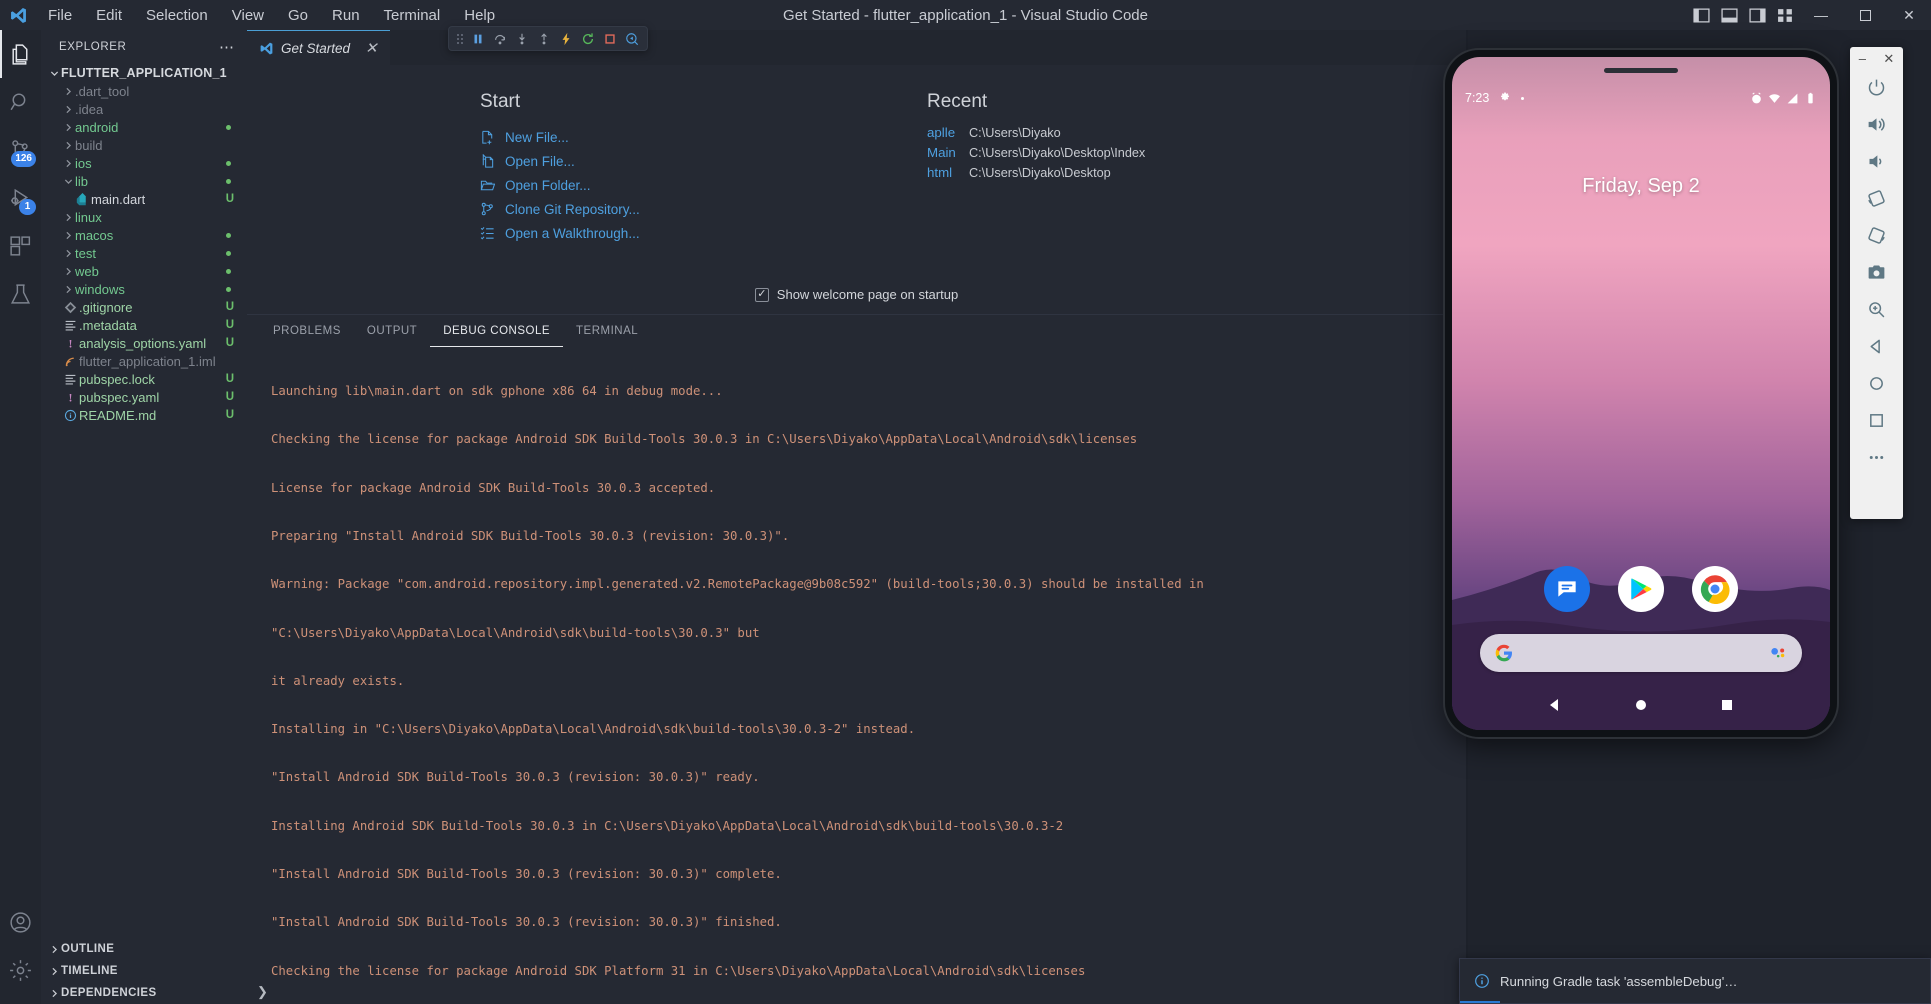  What do you see at coordinates (318, 47) in the screenshot?
I see `tab-get-started: Get Started ✕` at bounding box center [318, 47].